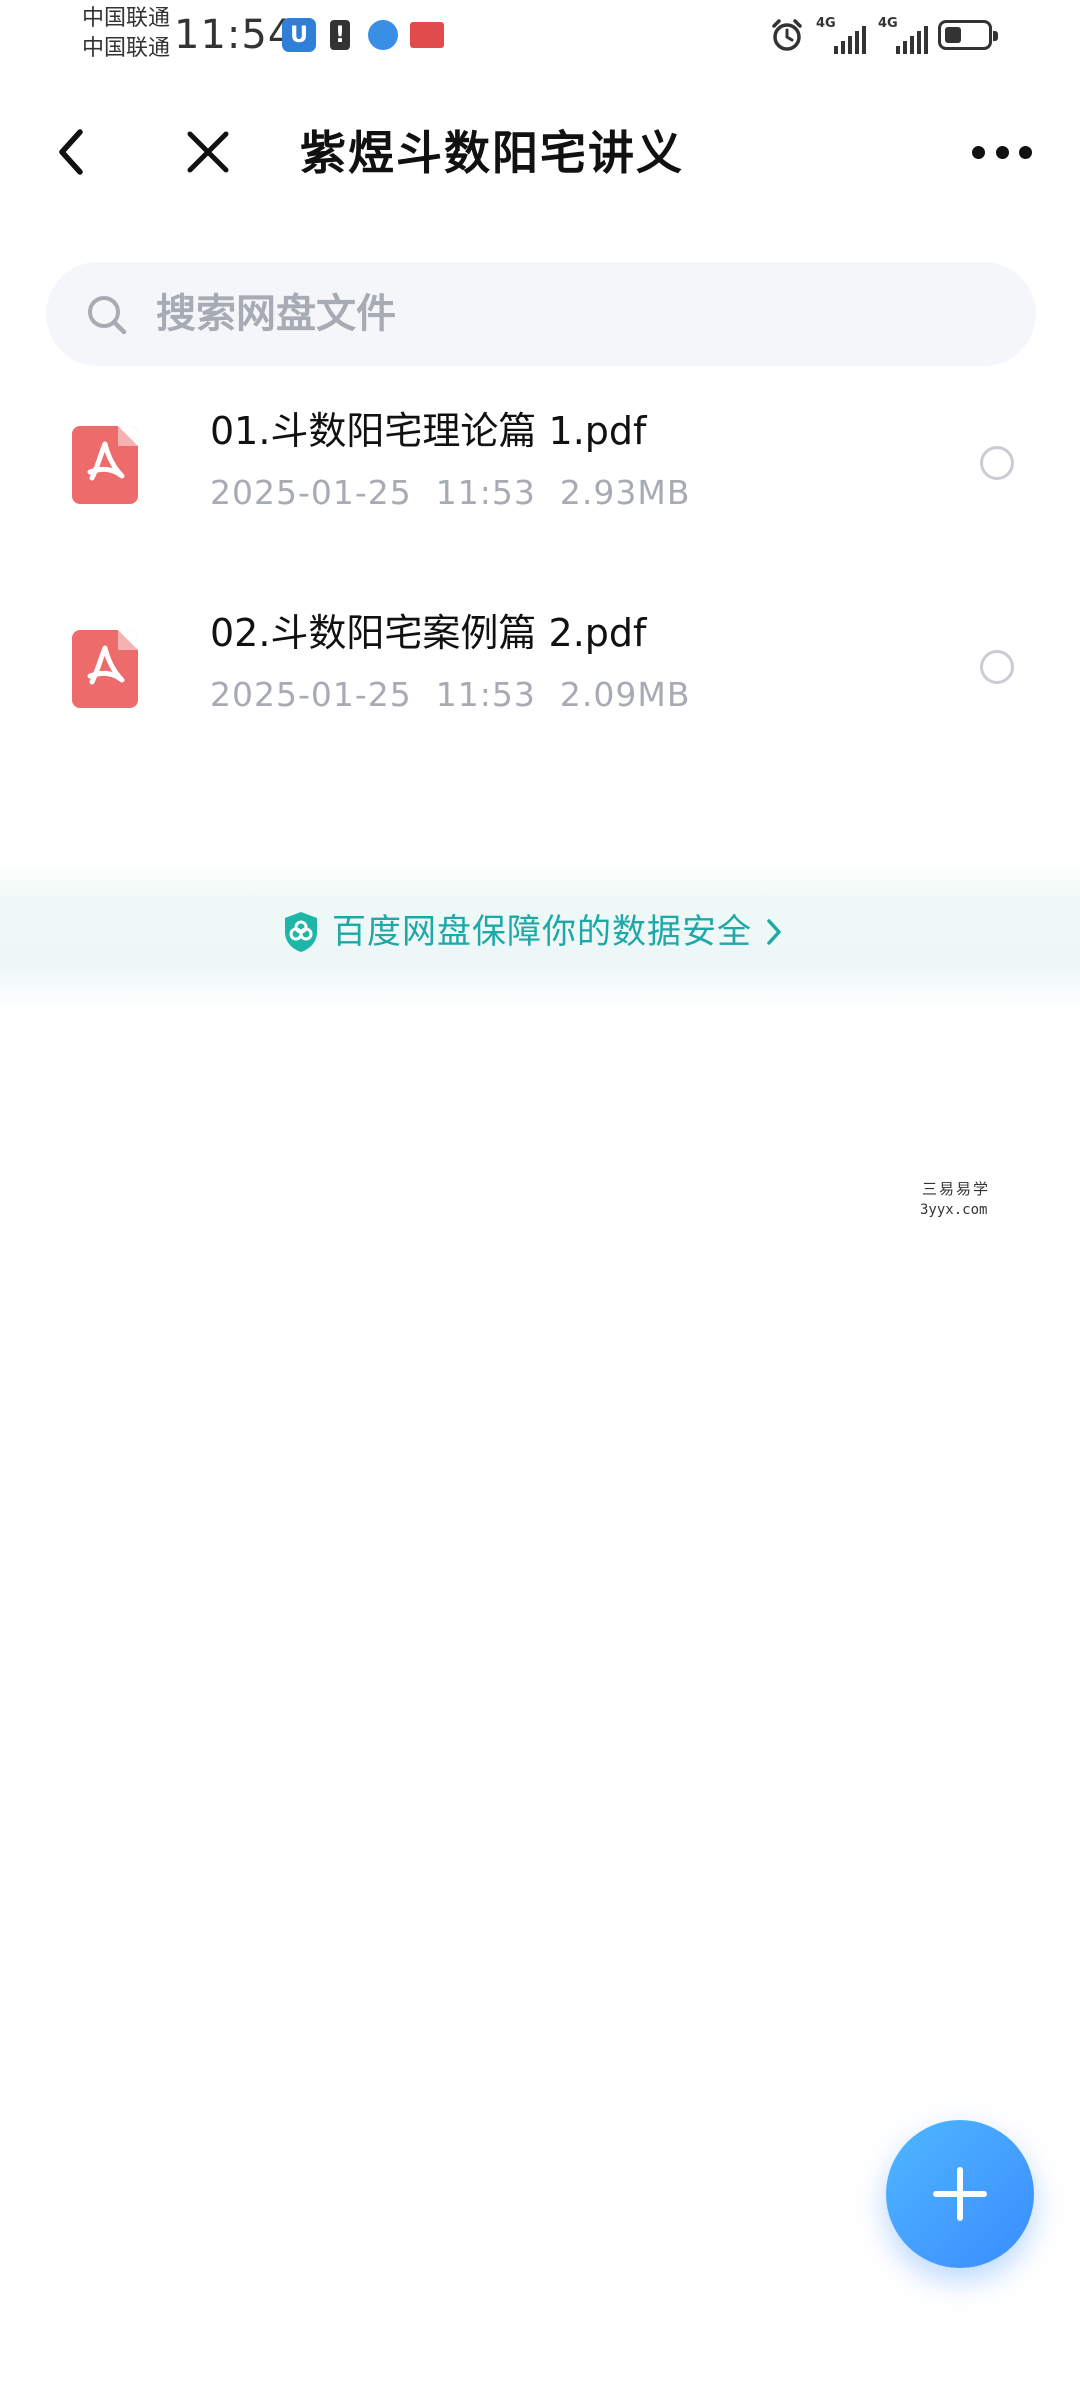  What do you see at coordinates (566, 314) in the screenshot?
I see `search-input` at bounding box center [566, 314].